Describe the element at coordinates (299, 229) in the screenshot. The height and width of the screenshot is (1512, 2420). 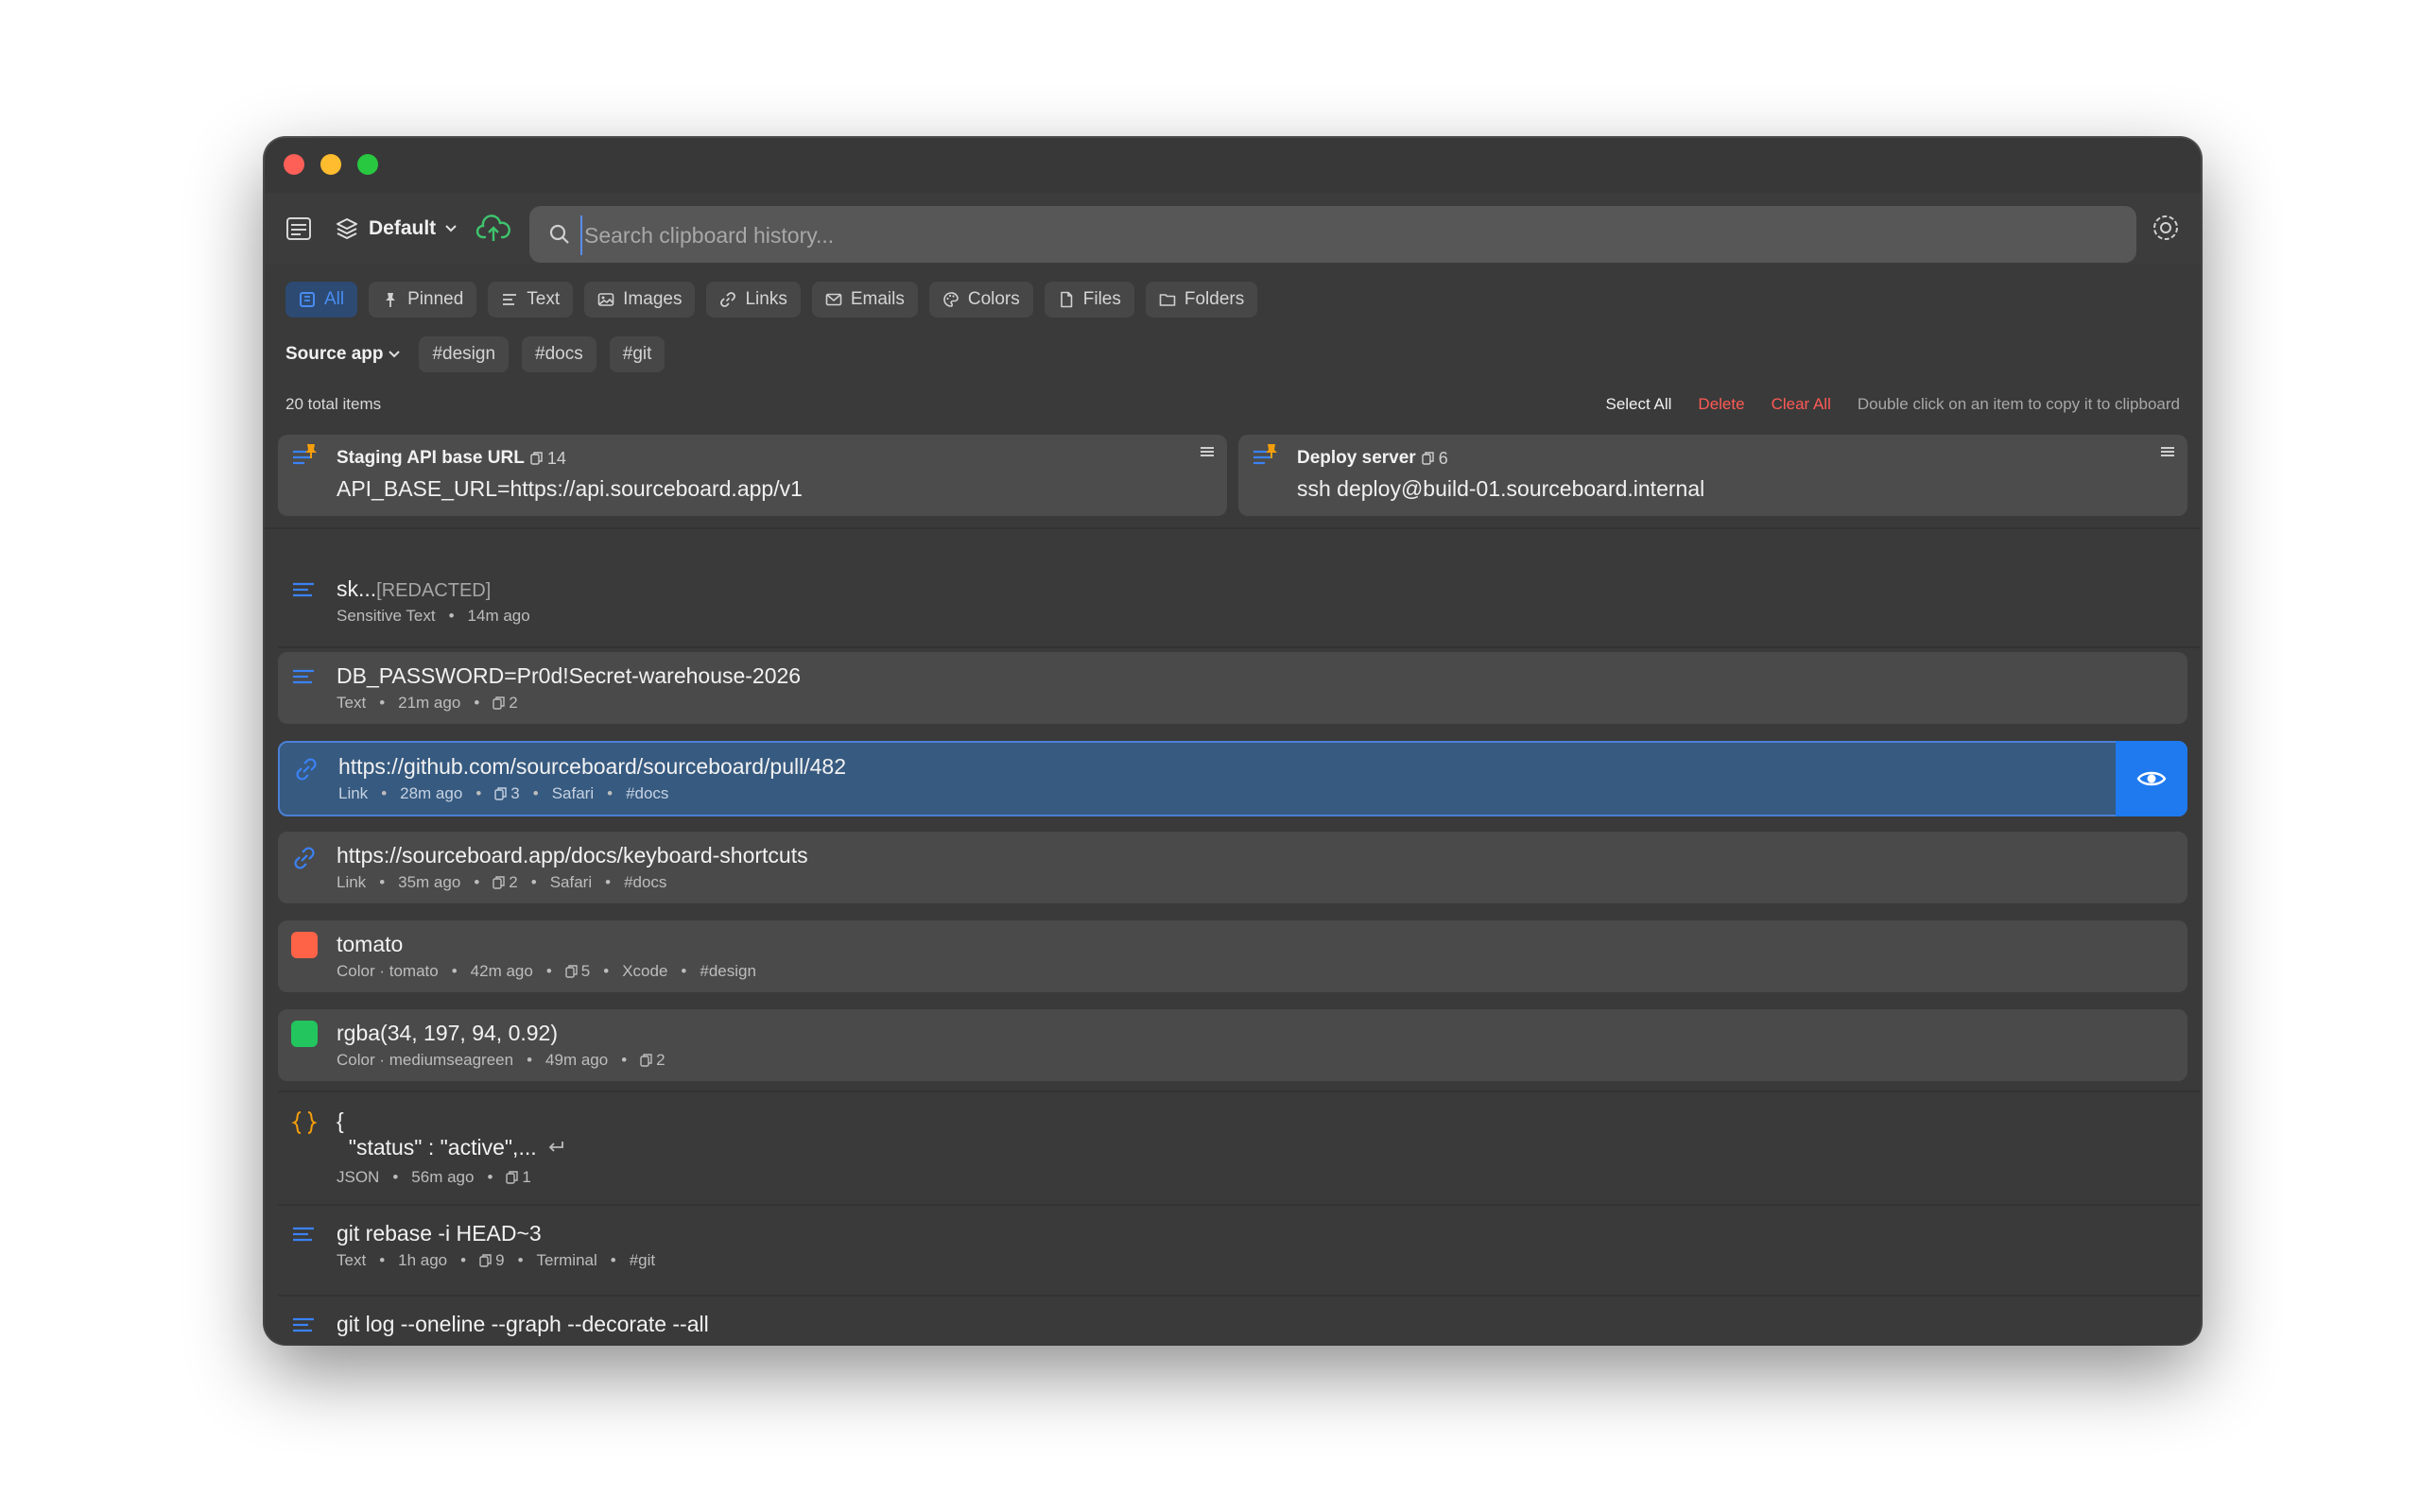
I see `sidebar-toggle-button` at that location.